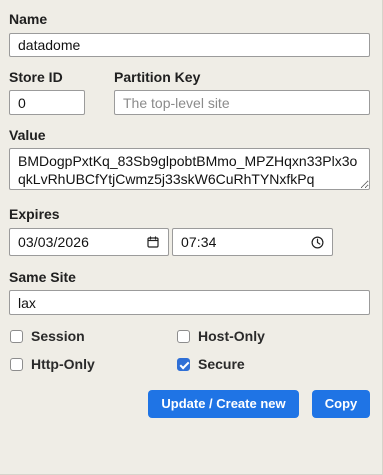 Image resolution: width=383 pixels, height=475 pixels. Describe the element at coordinates (58, 336) in the screenshot. I see `session-label: Session` at that location.